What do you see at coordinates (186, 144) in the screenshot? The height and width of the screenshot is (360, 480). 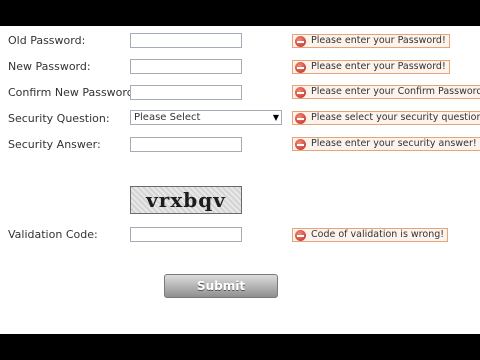 I see `security-answer-input` at bounding box center [186, 144].